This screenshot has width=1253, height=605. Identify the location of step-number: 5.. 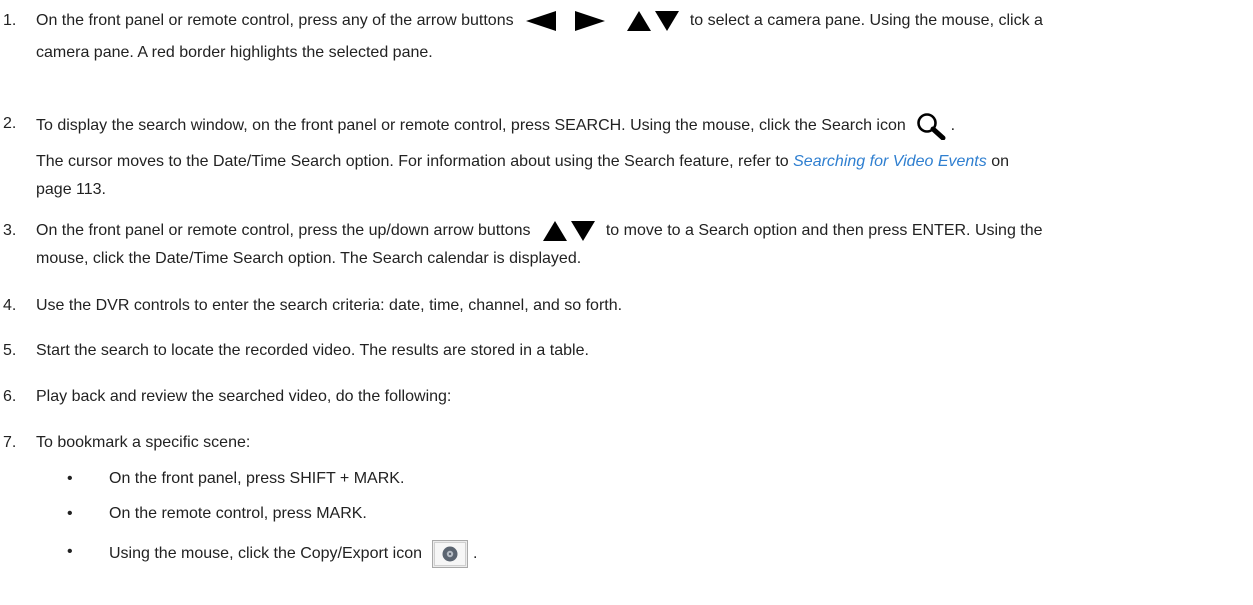
(10, 350).